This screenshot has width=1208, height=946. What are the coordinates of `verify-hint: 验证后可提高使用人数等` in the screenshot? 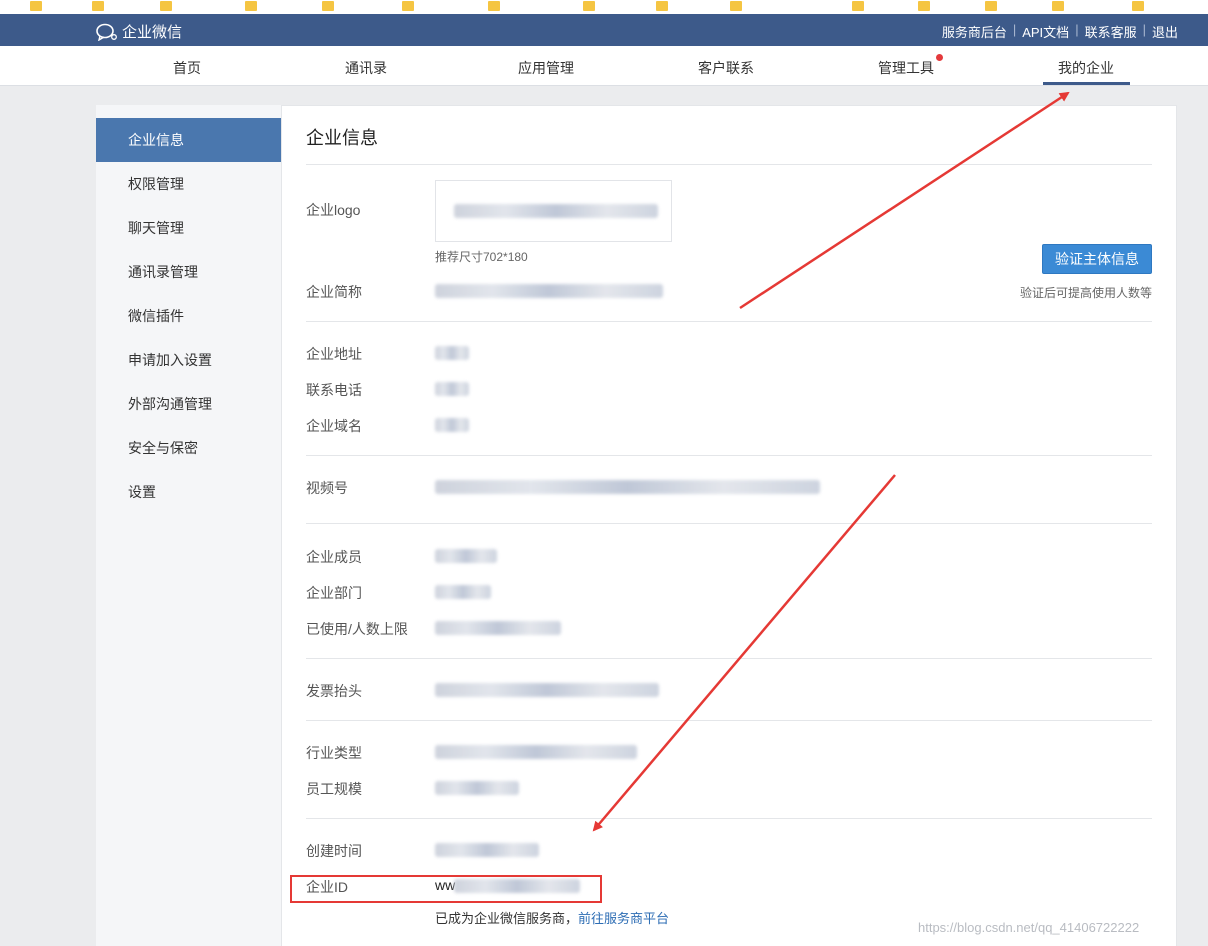 It's located at (1085, 293).